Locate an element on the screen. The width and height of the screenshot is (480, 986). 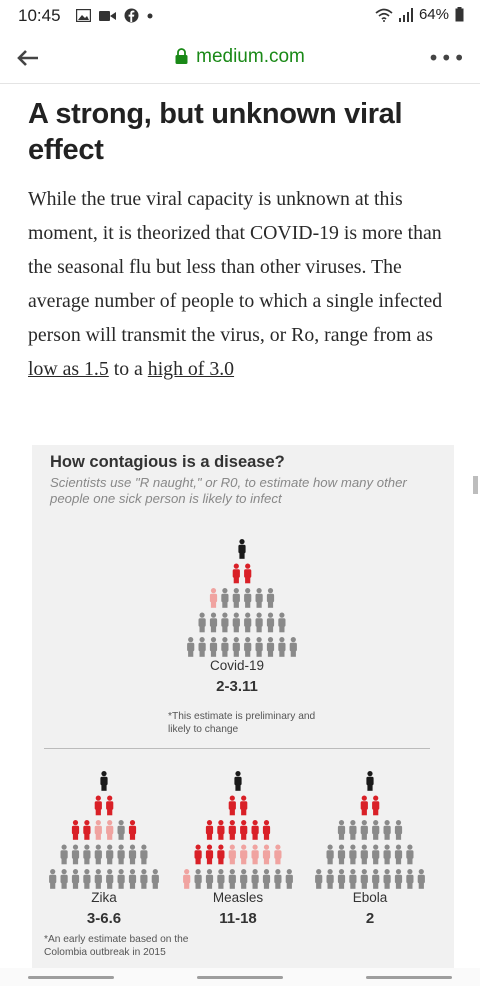
covid-value: 2-3.11 is located at coordinates (237, 686).